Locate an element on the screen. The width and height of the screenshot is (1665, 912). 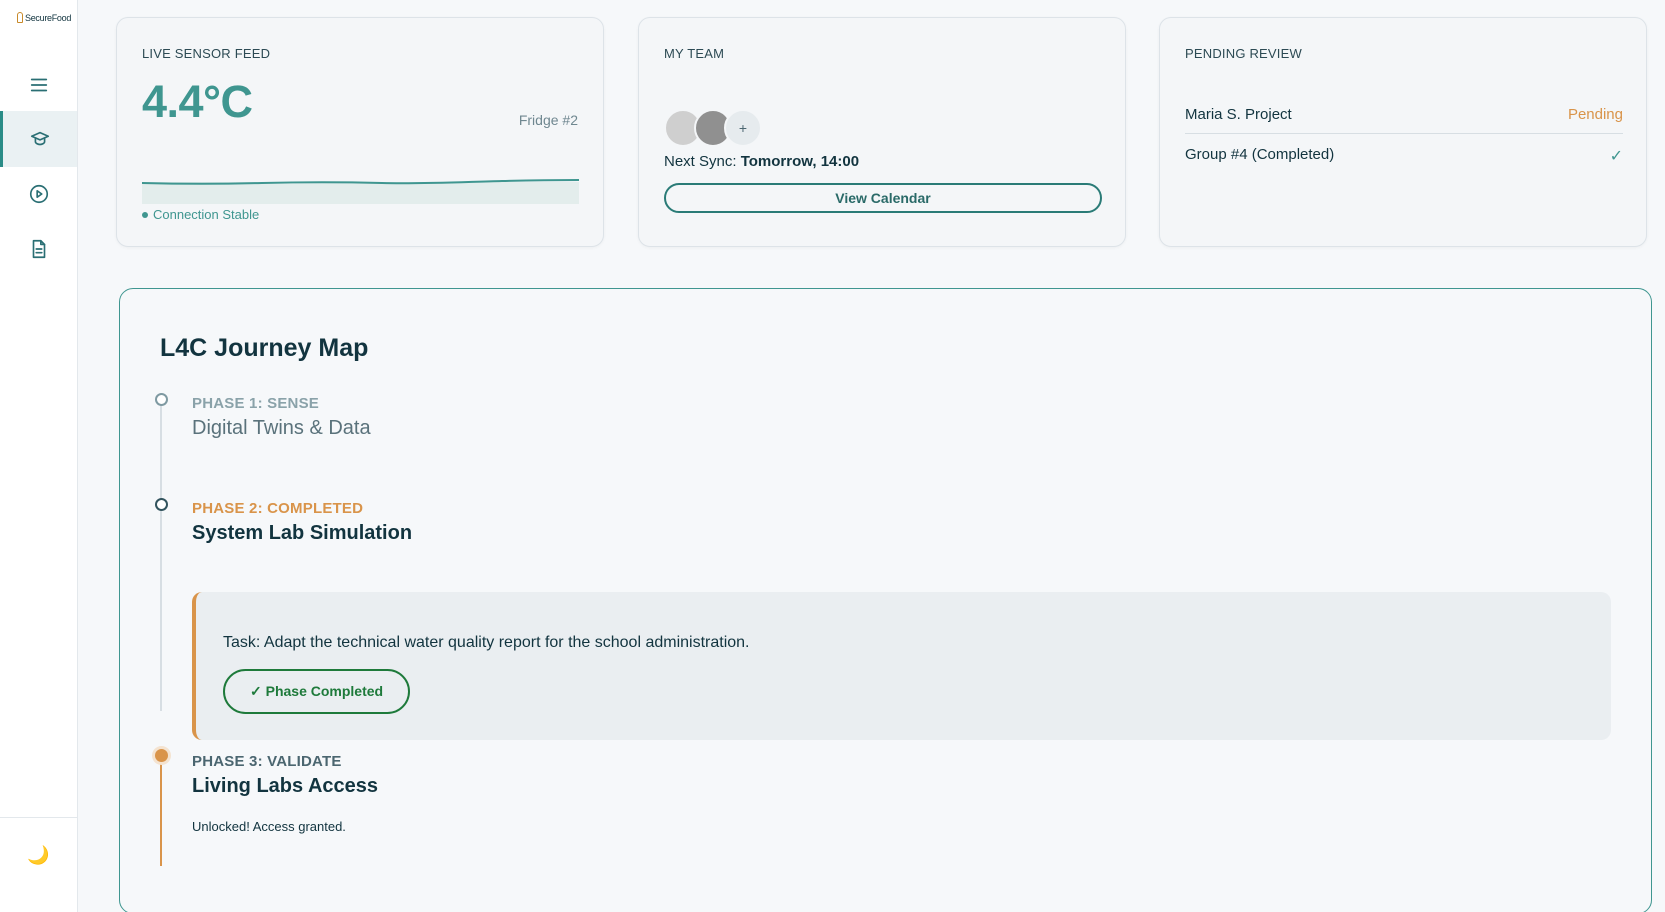
menu-icon is located at coordinates (38, 85).